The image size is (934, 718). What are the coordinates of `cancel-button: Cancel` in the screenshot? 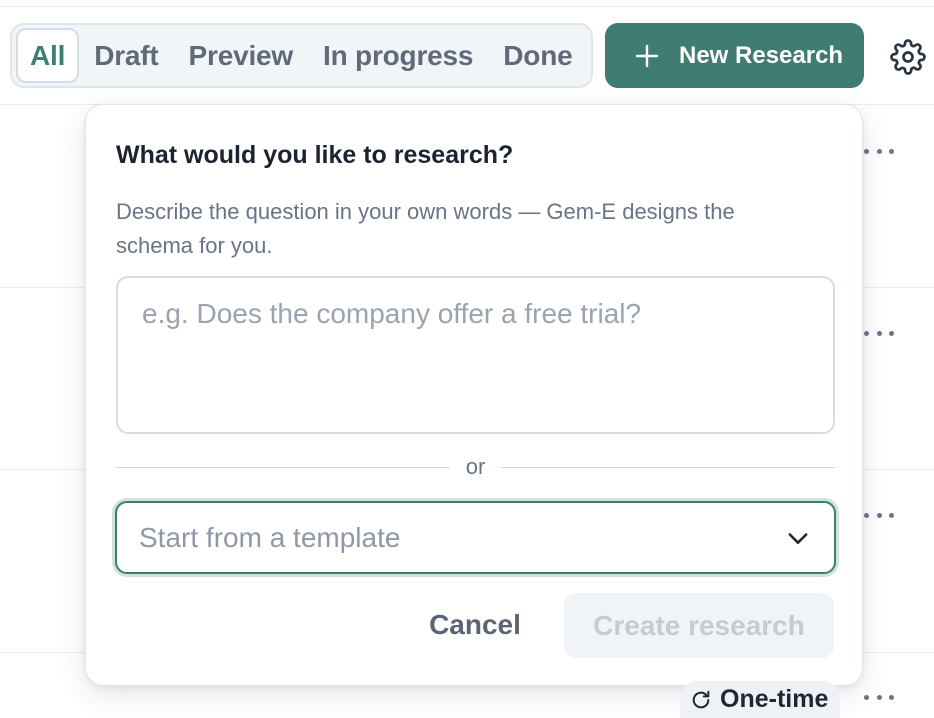 It's located at (475, 625).